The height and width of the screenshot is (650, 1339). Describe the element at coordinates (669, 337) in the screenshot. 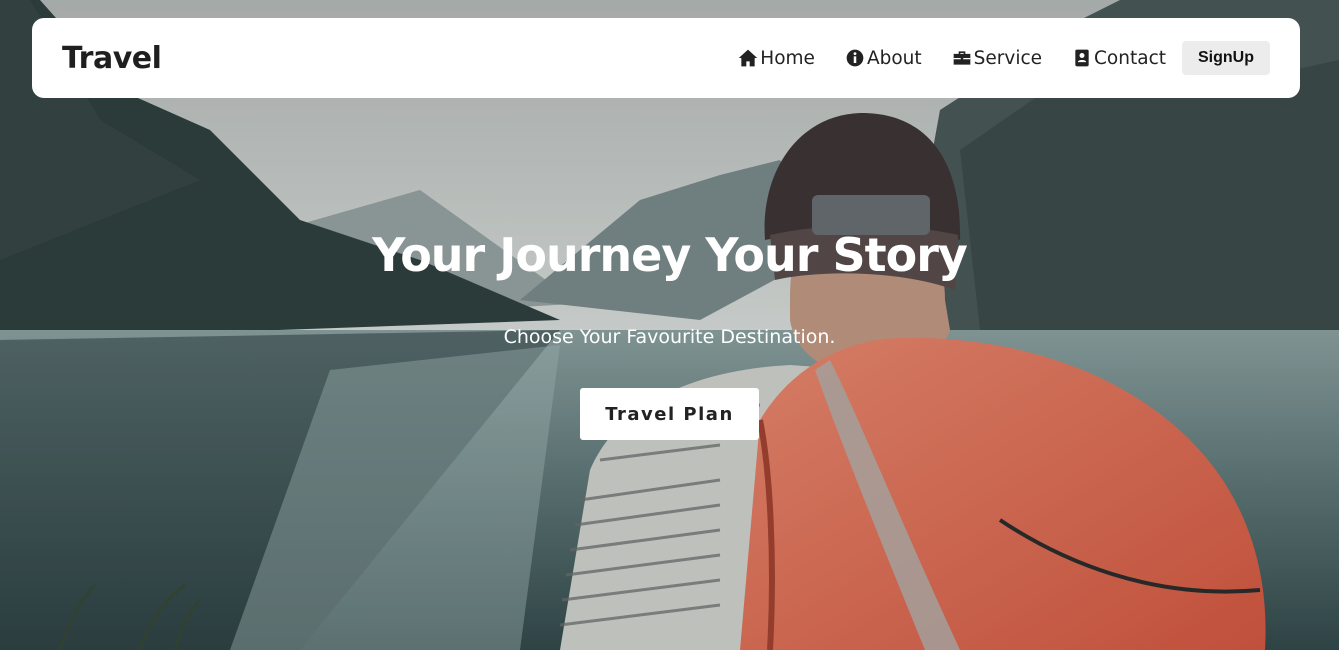

I see `hero-subhead: Choose Your Favourite Destination.` at that location.